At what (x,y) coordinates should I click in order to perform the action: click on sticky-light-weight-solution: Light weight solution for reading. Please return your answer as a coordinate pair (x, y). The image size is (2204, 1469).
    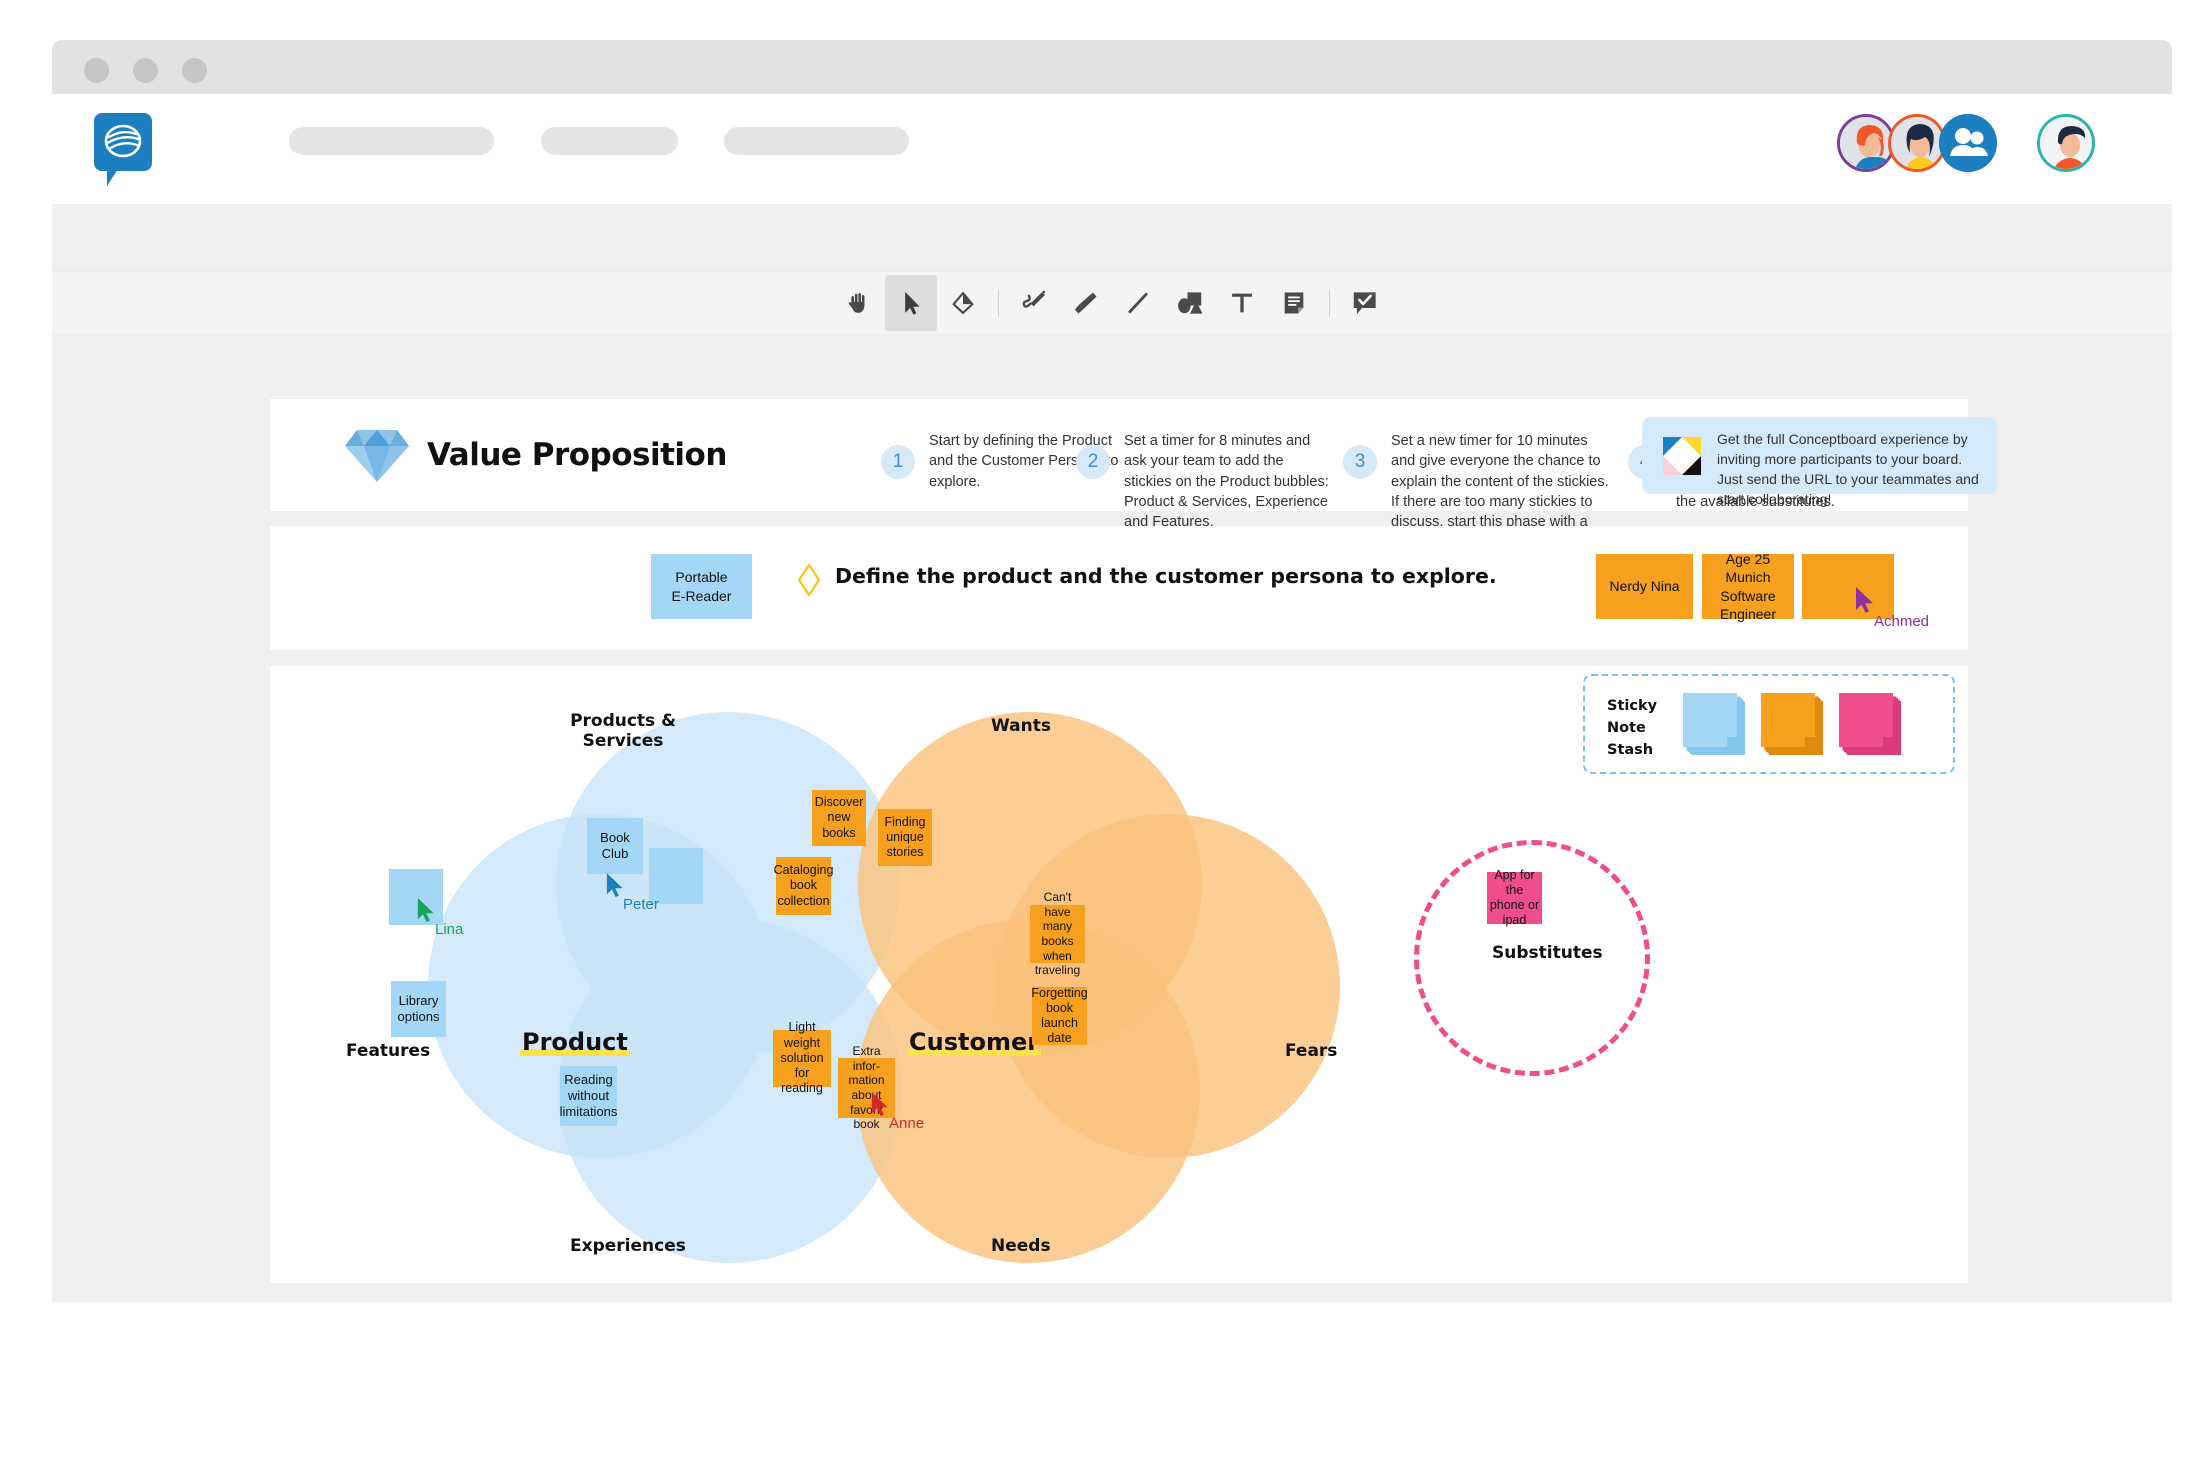
    Looking at the image, I should click on (802, 1057).